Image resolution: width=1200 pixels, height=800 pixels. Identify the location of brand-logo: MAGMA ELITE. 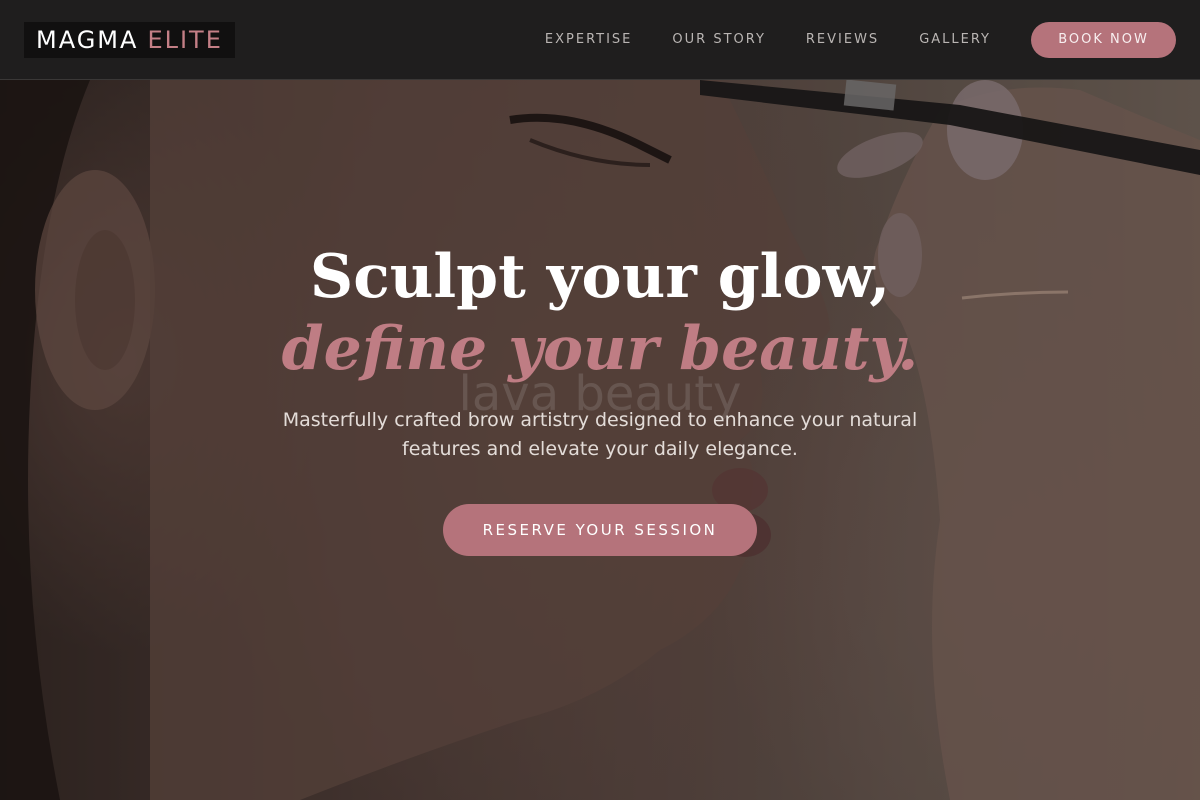
(129, 39).